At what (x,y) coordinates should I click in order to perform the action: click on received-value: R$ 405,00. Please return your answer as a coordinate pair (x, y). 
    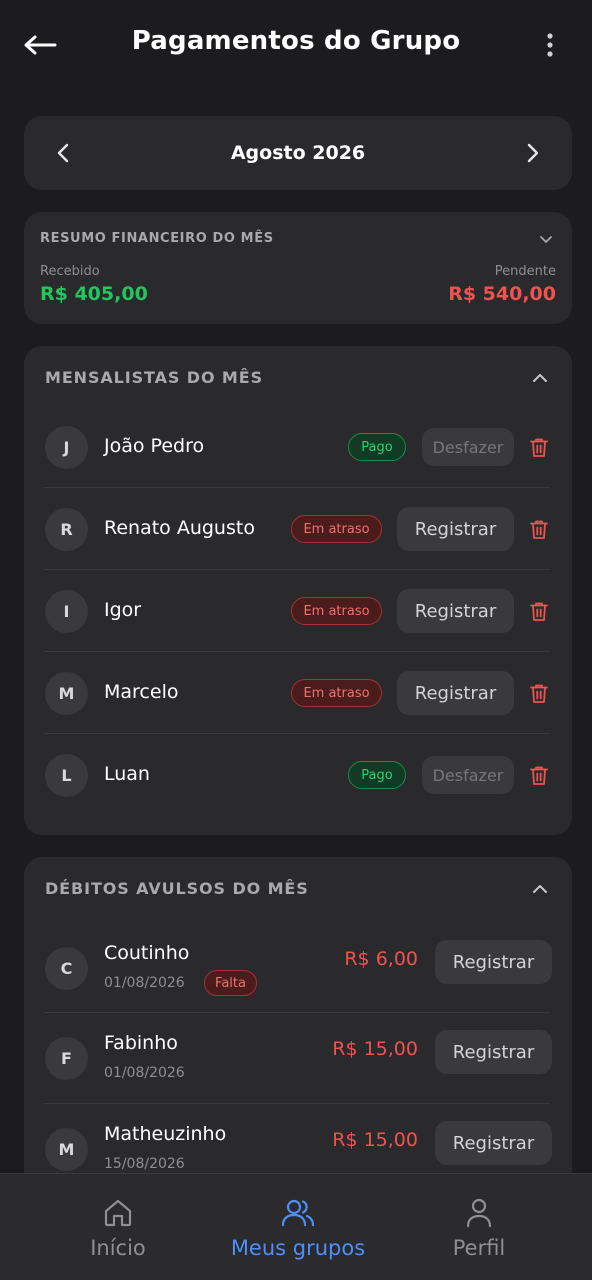
    Looking at the image, I should click on (94, 294).